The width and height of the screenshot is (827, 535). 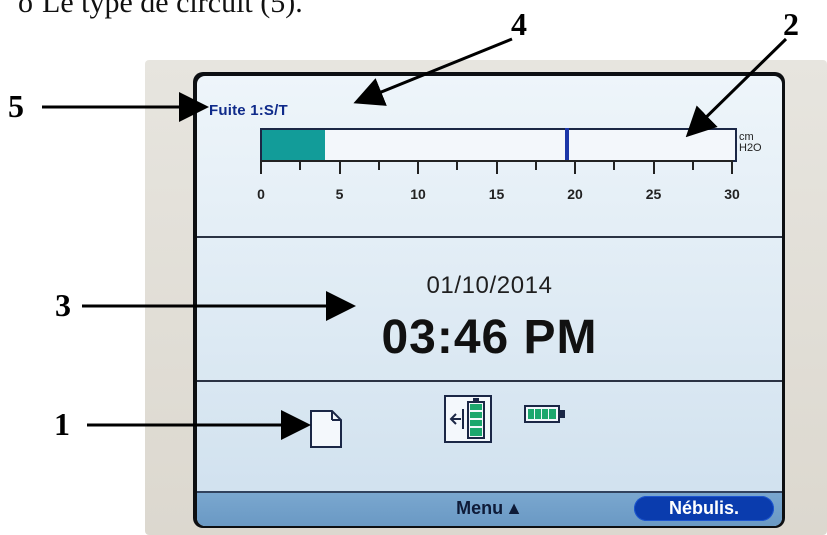 I want to click on pressure-unit-line-2: H2O, so click(x=750, y=148).